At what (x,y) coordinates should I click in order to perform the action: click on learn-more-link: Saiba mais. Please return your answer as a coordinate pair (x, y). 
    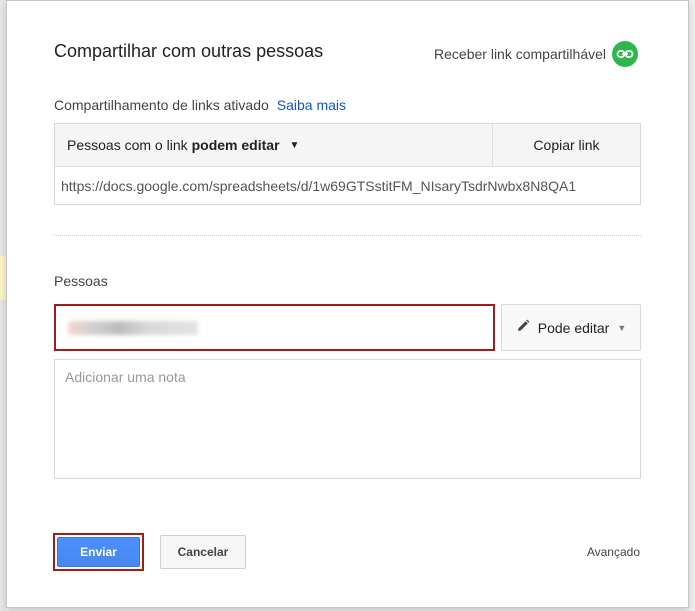
    Looking at the image, I should click on (311, 105).